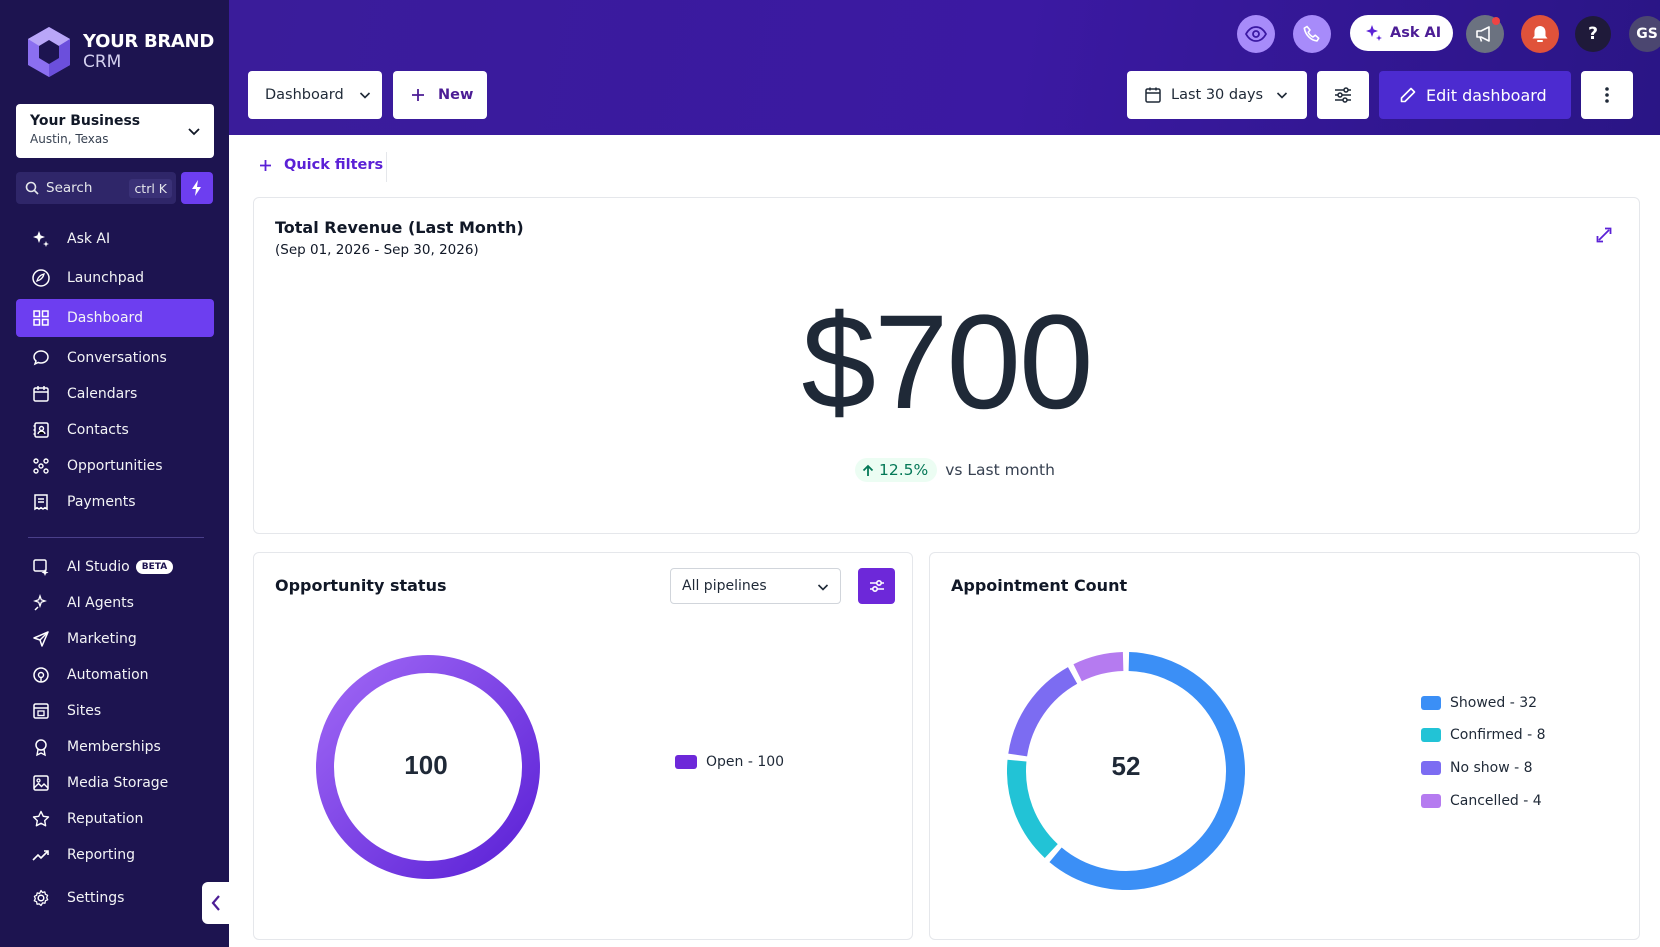 The height and width of the screenshot is (947, 1660). I want to click on sidebar-item-conversations: Conversations, so click(115, 358).